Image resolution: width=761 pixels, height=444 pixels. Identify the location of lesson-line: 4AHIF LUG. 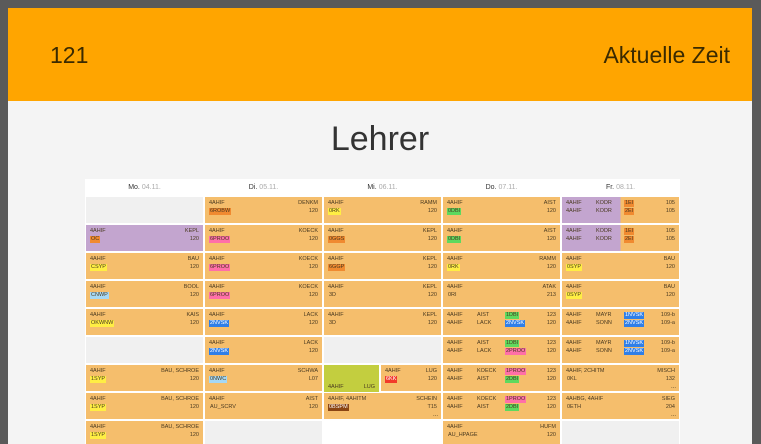
(351, 387).